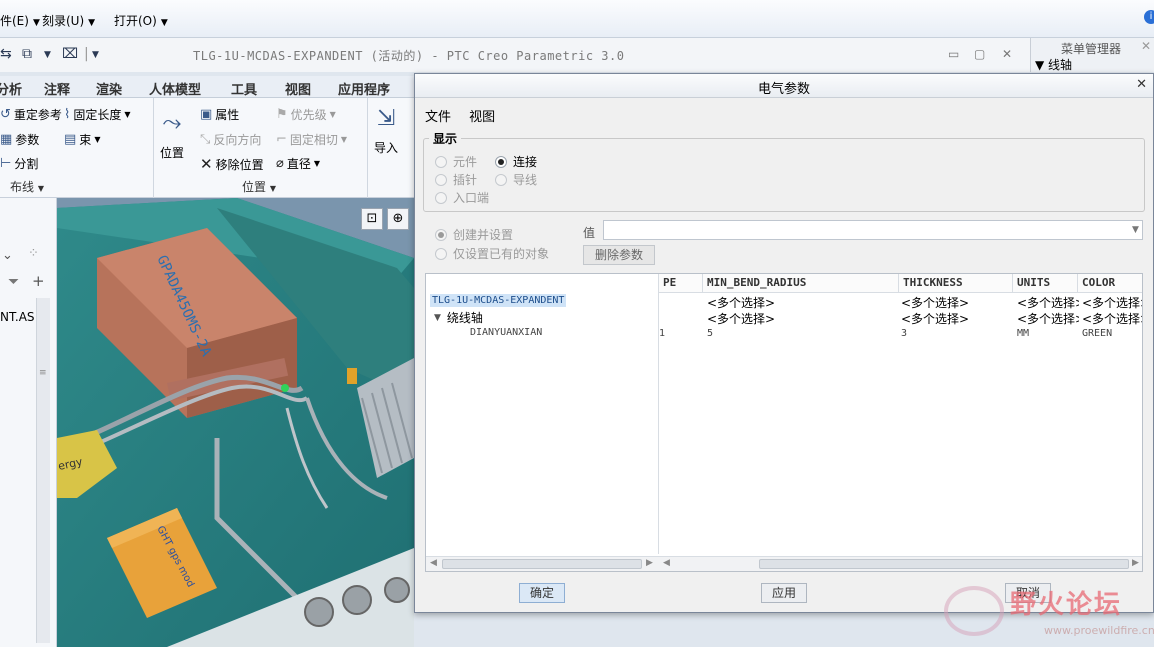  Describe the element at coordinates (542, 563) in the screenshot. I see `tree-horizontal-scrollbar: ◀ ▶` at that location.